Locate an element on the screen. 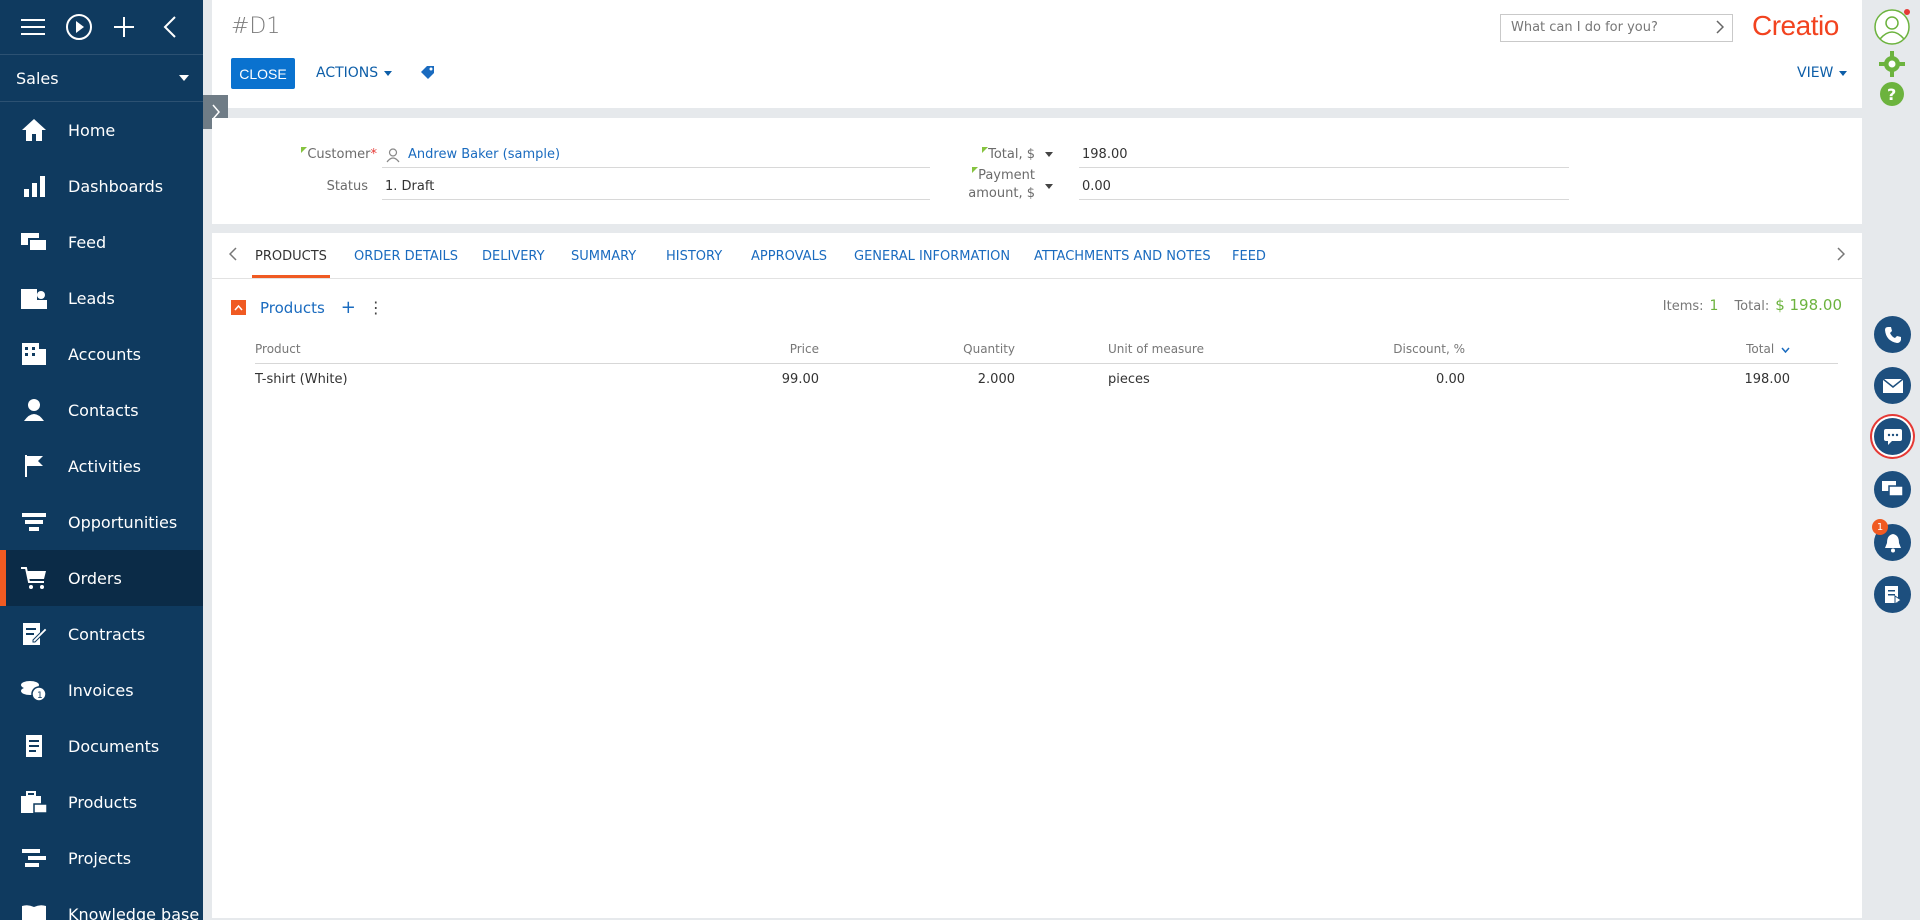 The image size is (1920, 920). close-button: CLOSE is located at coordinates (263, 73).